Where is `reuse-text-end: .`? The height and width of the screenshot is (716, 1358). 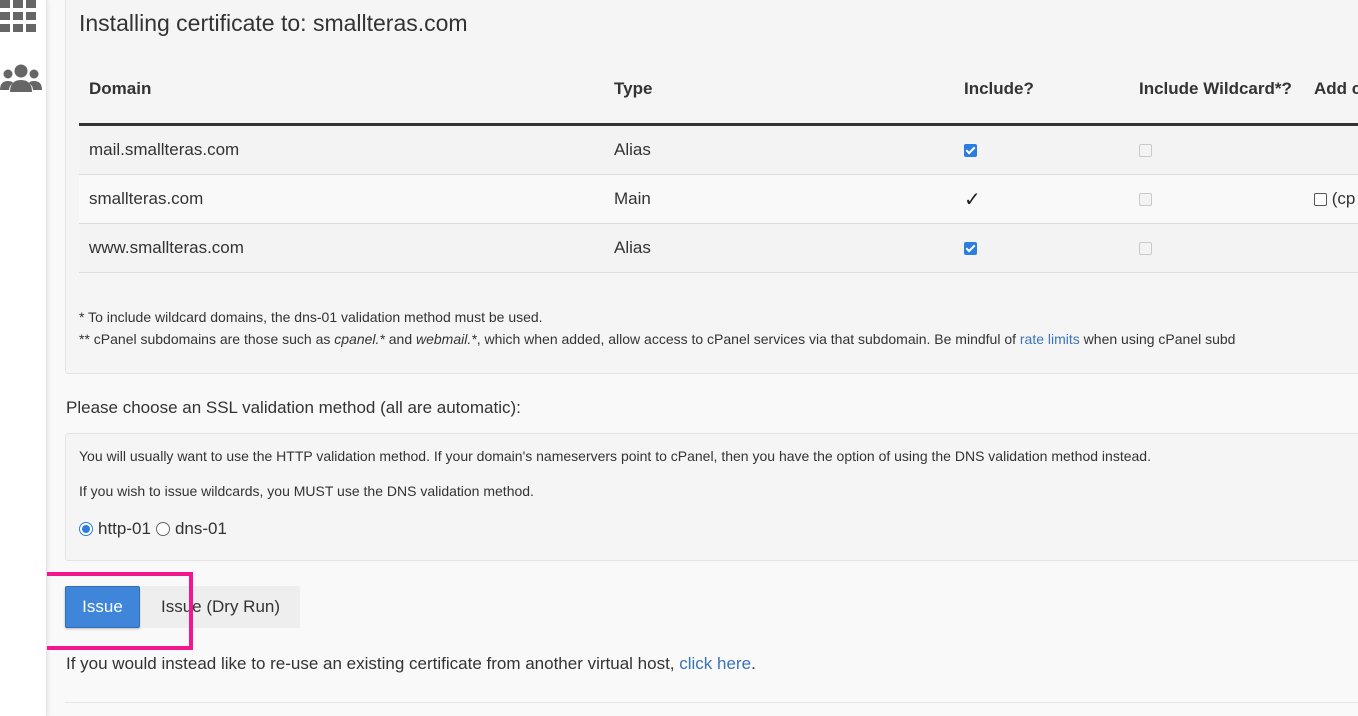
reuse-text-end: . is located at coordinates (753, 663).